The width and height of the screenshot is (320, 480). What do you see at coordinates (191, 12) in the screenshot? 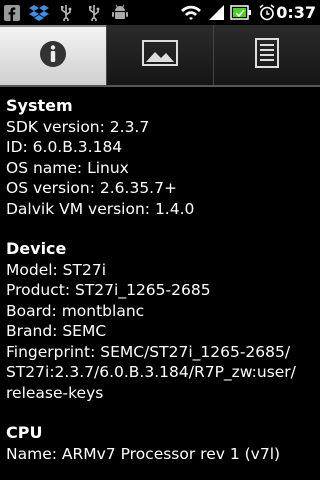
I see `wifi-icon` at bounding box center [191, 12].